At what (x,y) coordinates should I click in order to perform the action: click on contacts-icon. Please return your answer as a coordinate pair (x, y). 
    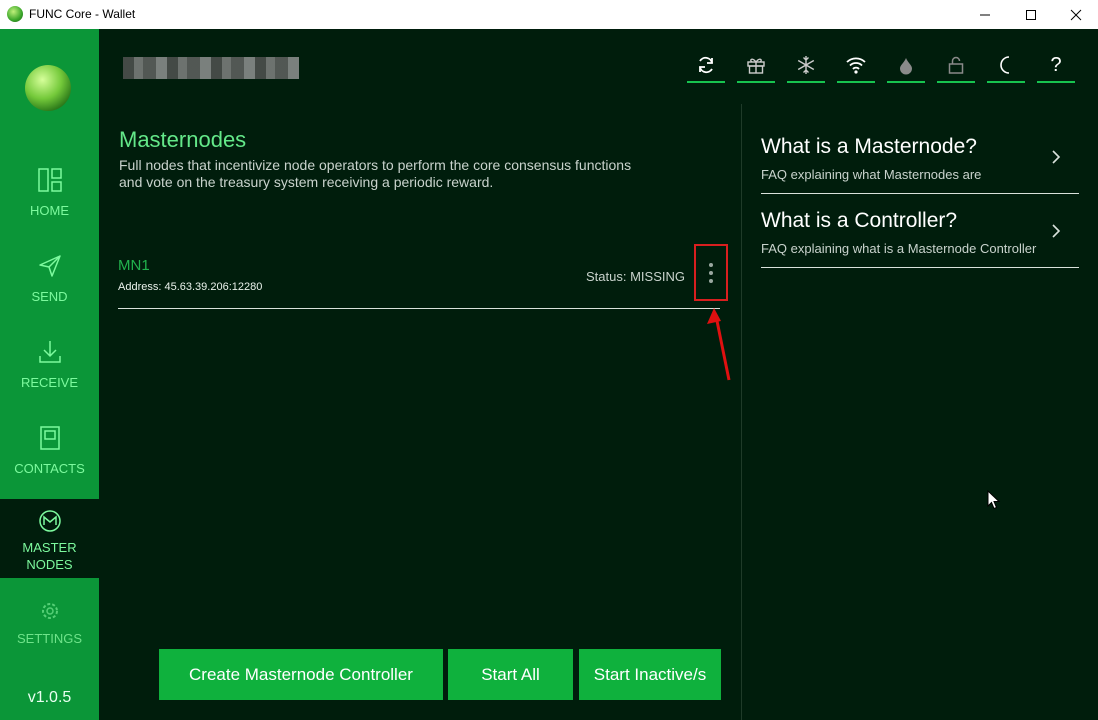
    Looking at the image, I should click on (49, 438).